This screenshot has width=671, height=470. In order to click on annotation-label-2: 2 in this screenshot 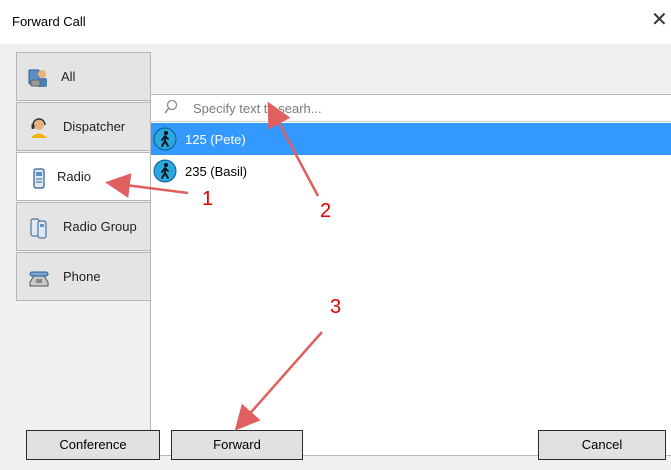, I will do `click(326, 211)`.